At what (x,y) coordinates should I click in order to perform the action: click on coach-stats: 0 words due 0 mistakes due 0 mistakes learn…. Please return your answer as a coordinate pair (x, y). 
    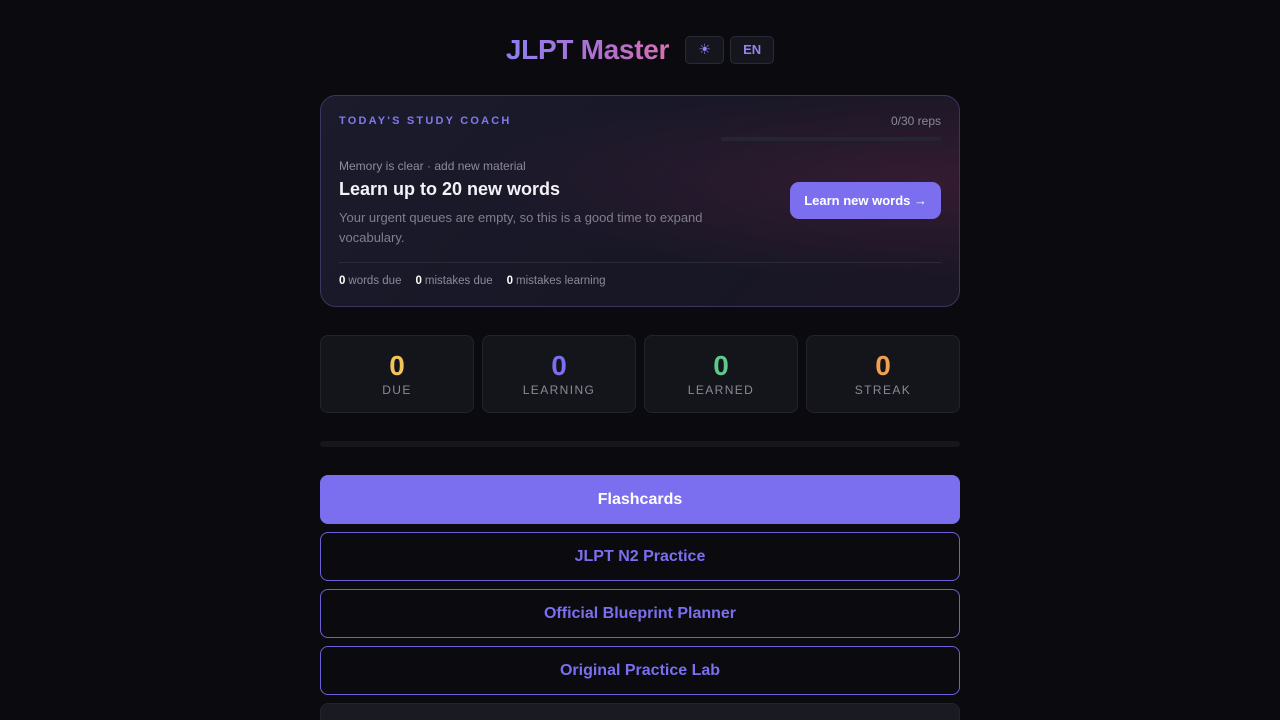
    Looking at the image, I should click on (640, 281).